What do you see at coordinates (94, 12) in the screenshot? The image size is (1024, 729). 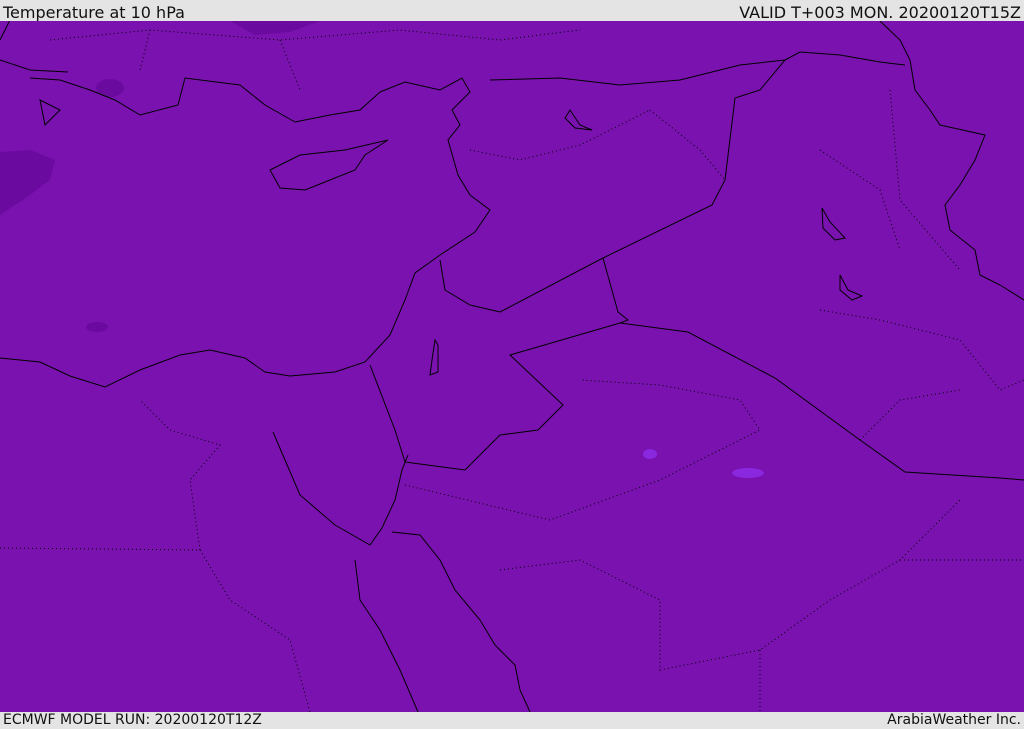 I see `map-title: Temperature at 10 hPa` at bounding box center [94, 12].